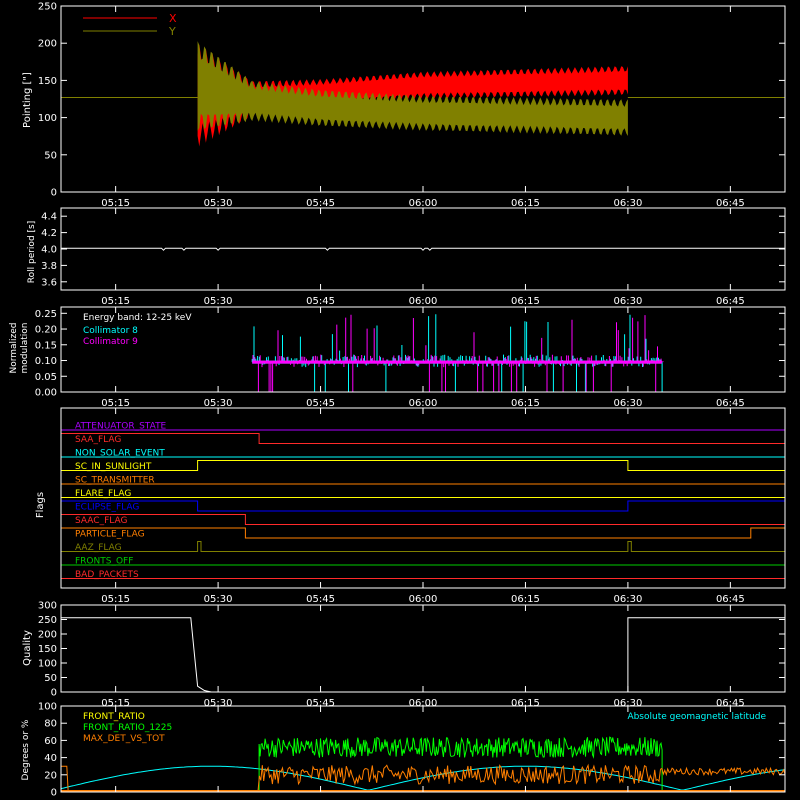  What do you see at coordinates (46, 361) in the screenshot?
I see `modulation-ytick-label: 0.10` at bounding box center [46, 361].